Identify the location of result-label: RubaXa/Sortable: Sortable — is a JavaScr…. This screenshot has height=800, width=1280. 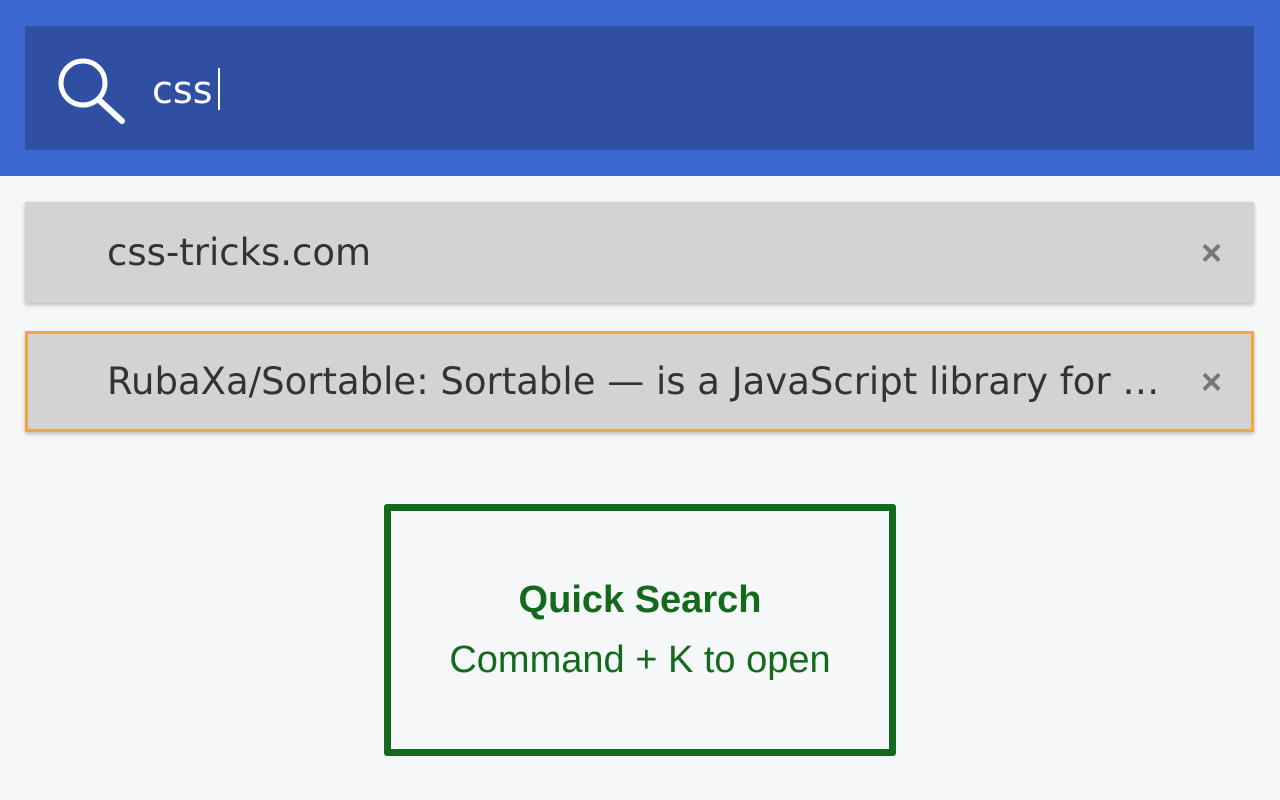
(633, 381).